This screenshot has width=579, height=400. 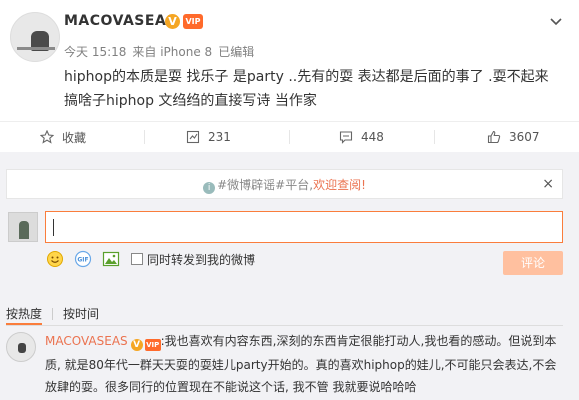 What do you see at coordinates (372, 137) in the screenshot?
I see `comment-count: 448` at bounding box center [372, 137].